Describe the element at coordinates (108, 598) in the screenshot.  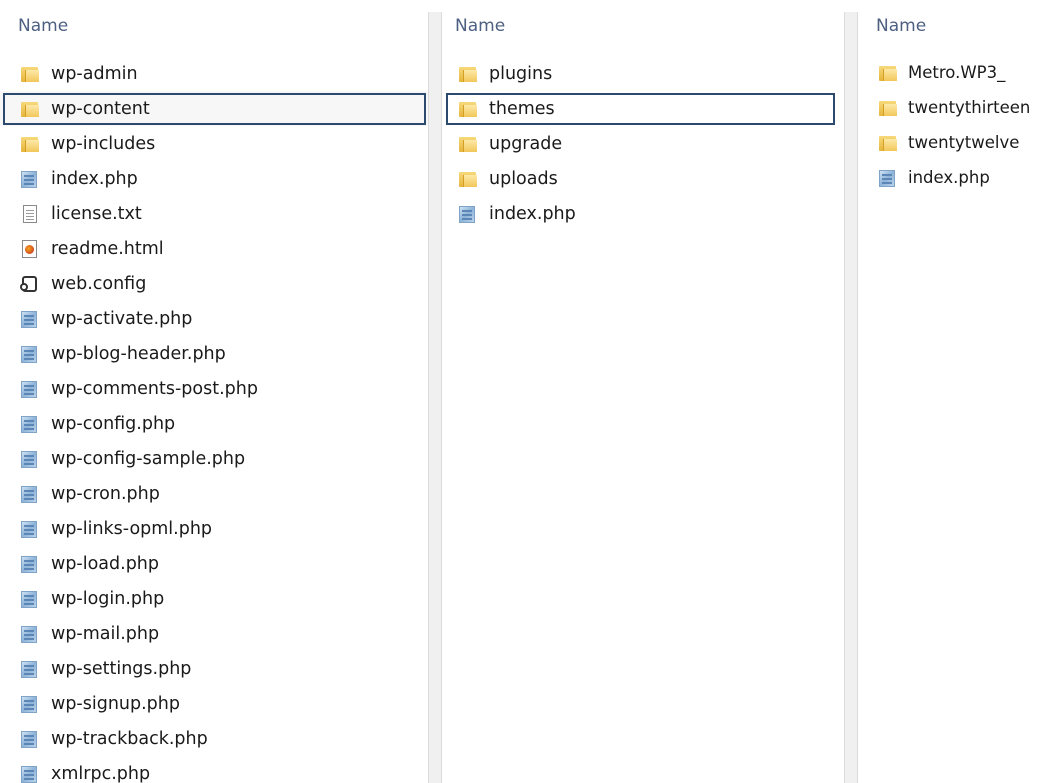
I see `item-name: wp-login.php` at that location.